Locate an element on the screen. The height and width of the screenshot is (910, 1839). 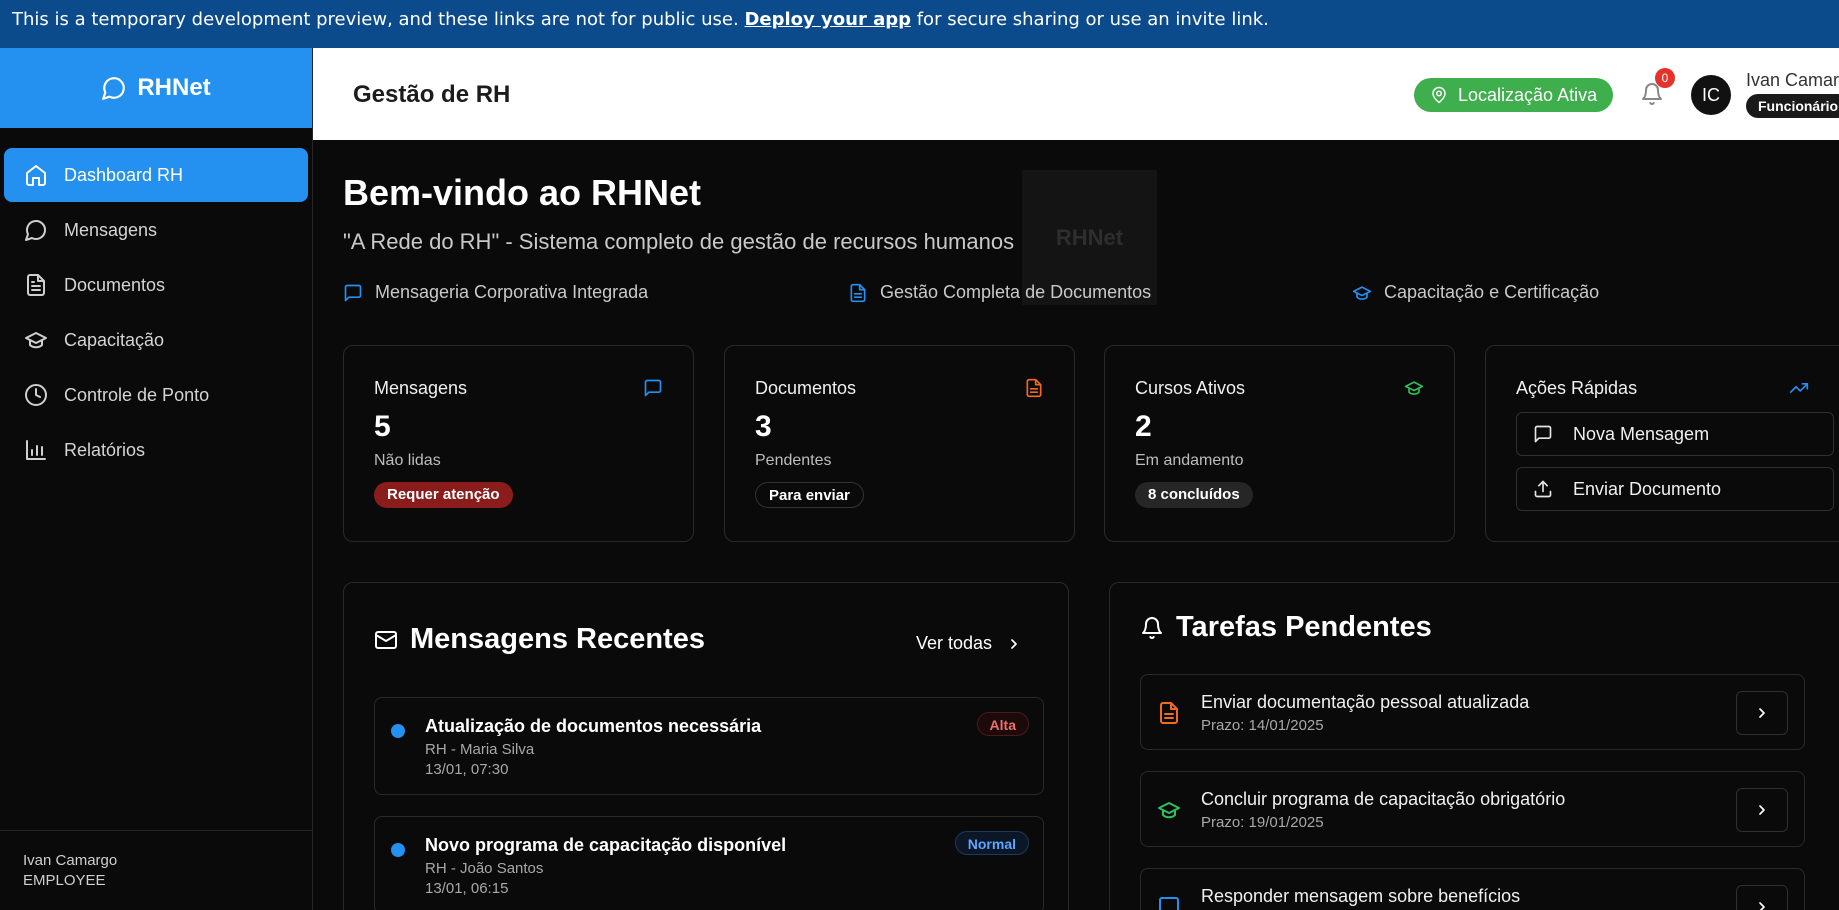
message-sender: RH - Maria Silva is located at coordinates (480, 749).